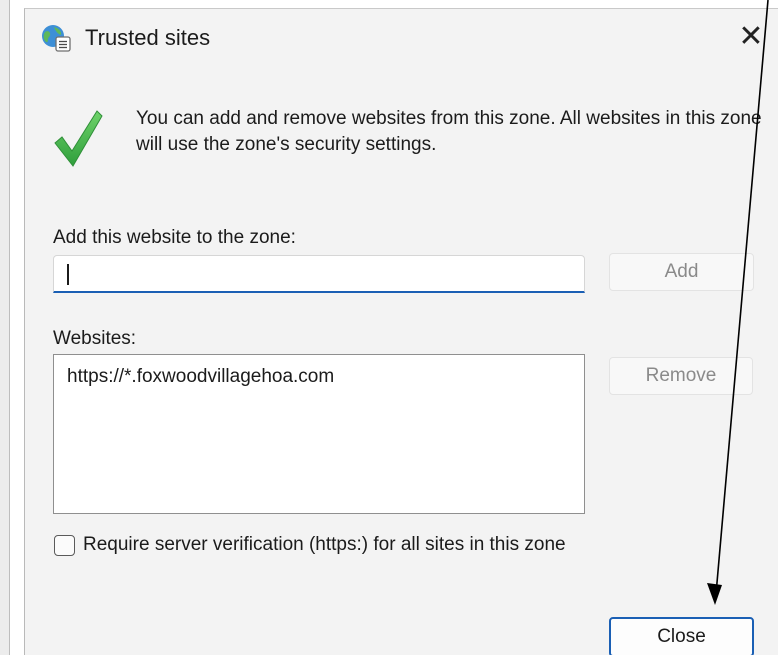  Describe the element at coordinates (681, 376) in the screenshot. I see `remove-button: Remove` at that location.